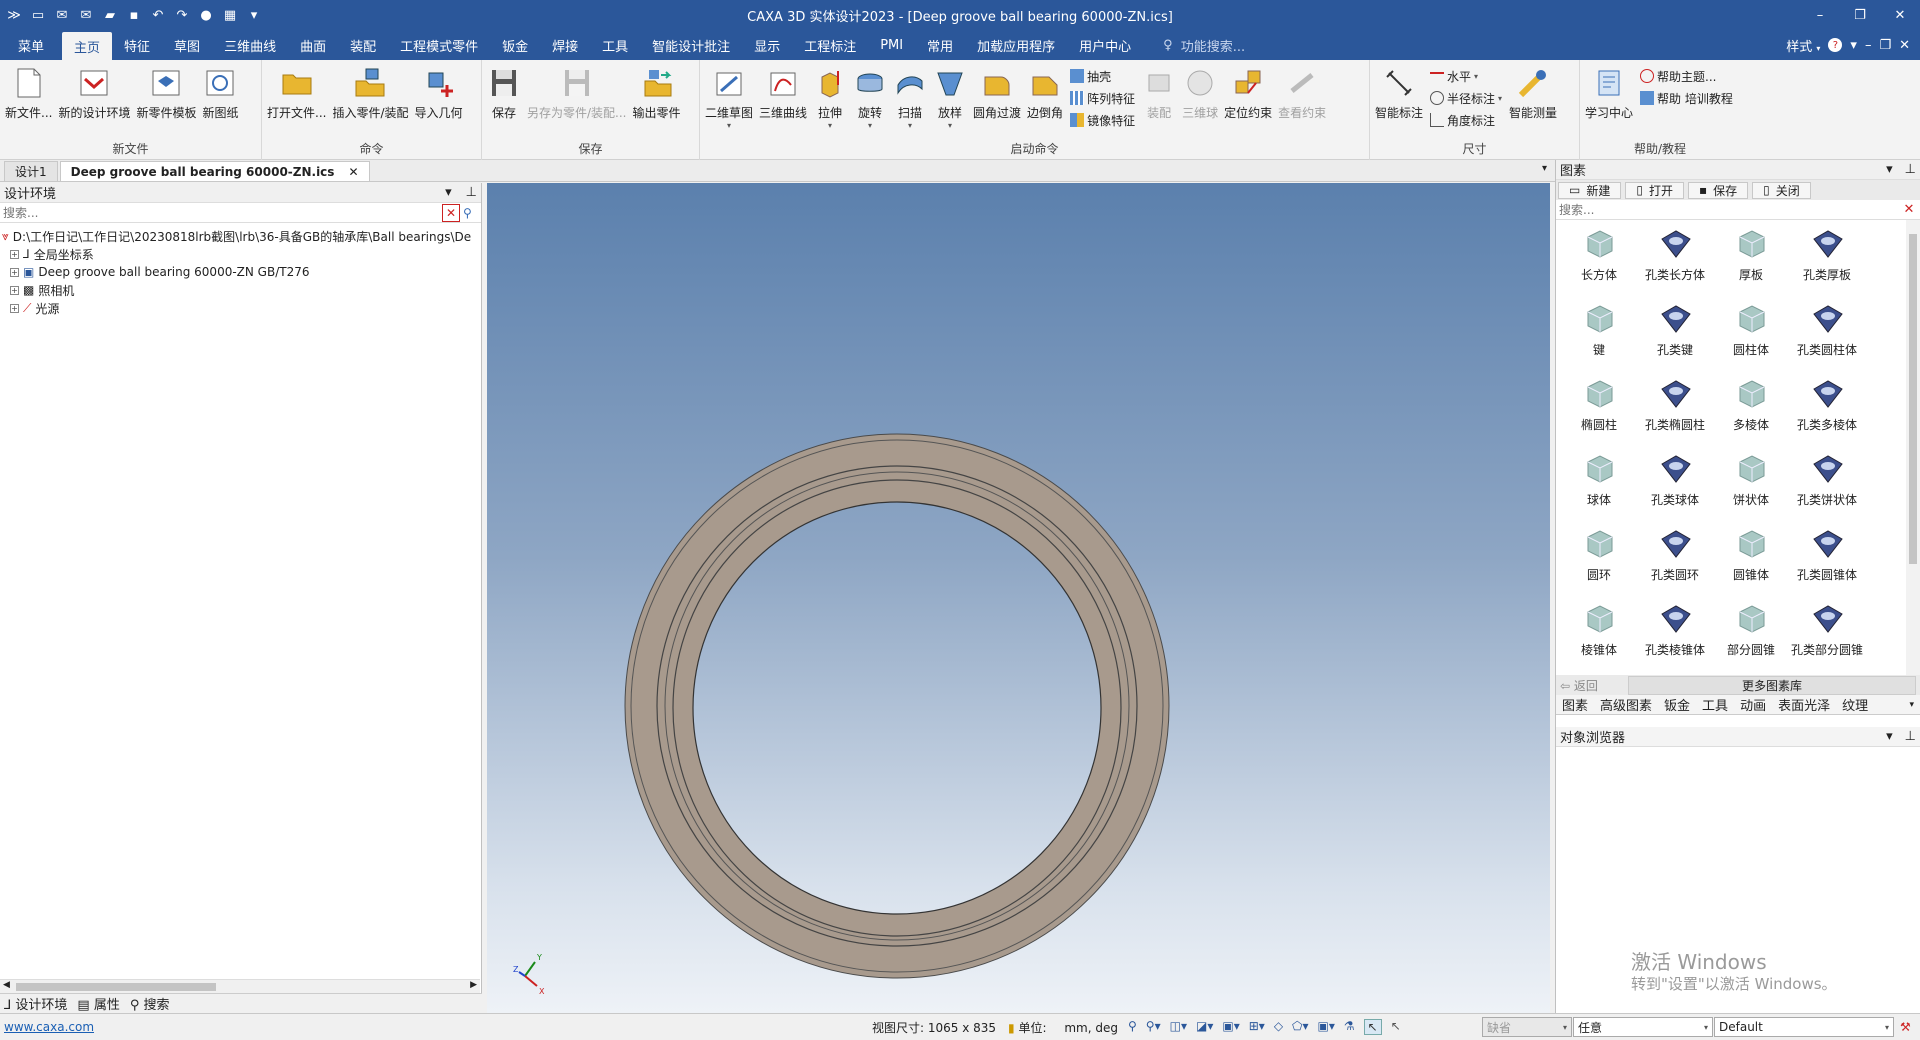 The image size is (1920, 1040). I want to click on new-design-env-button: 新的设计环境, so click(94, 93).